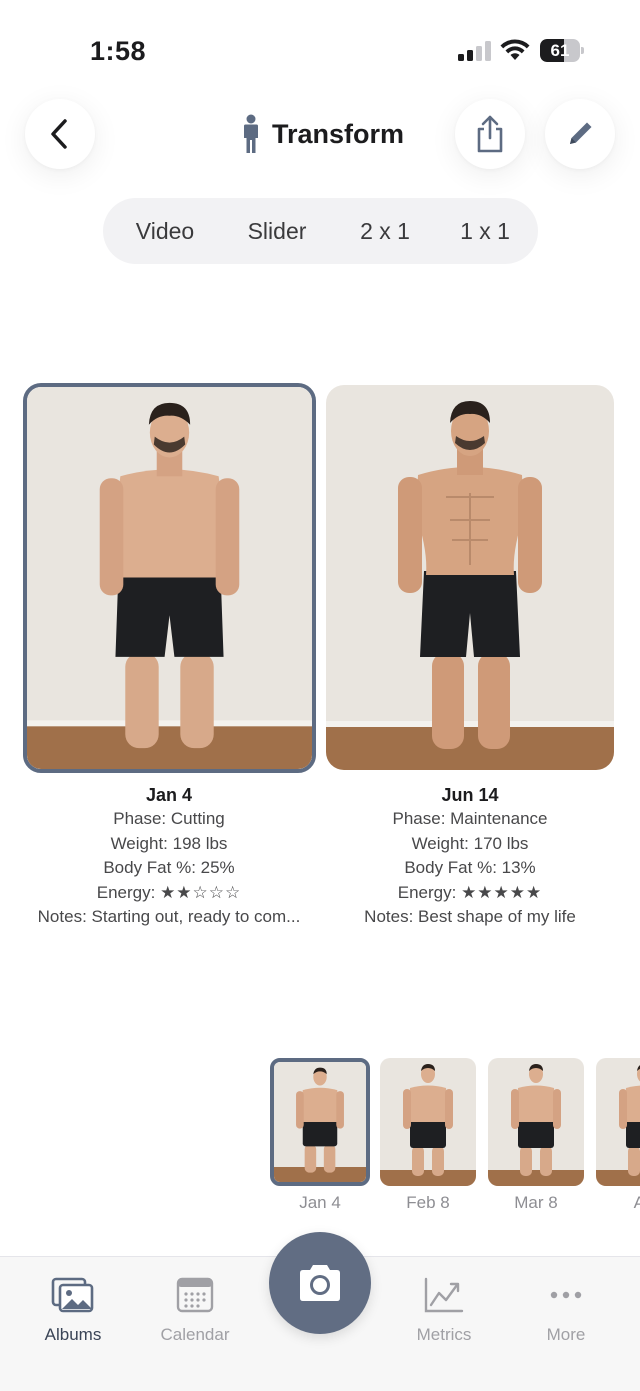  What do you see at coordinates (169, 843) in the screenshot?
I see `photo-weight: Weight: 198 lbs` at bounding box center [169, 843].